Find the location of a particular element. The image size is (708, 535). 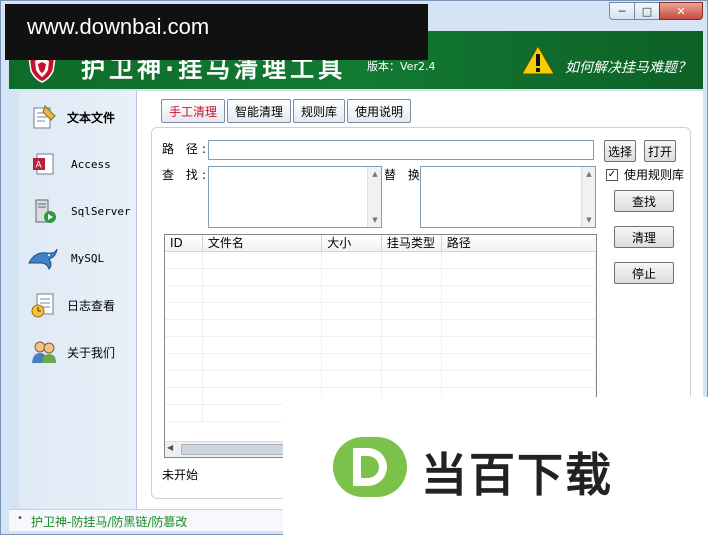

access-icon: A is located at coordinates (43, 164).